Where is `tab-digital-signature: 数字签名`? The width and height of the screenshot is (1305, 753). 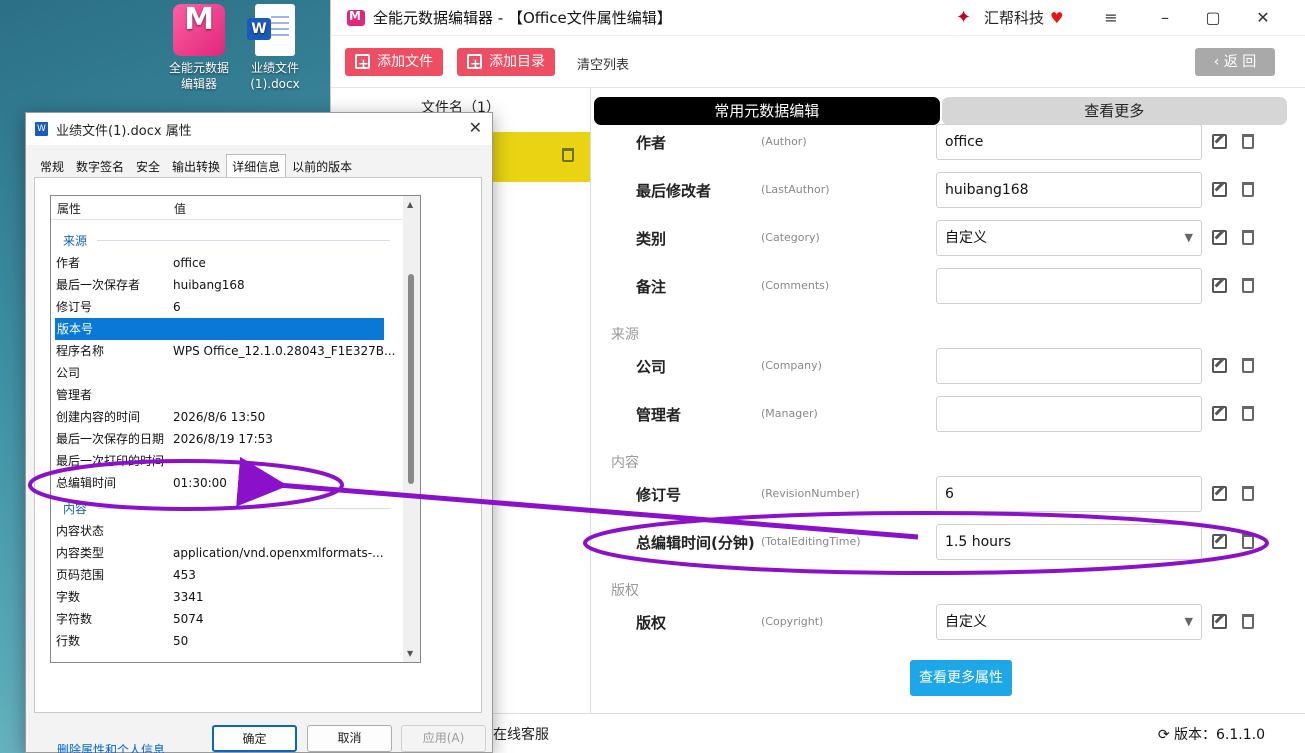
tab-digital-signature: 数字签名 is located at coordinates (100, 166).